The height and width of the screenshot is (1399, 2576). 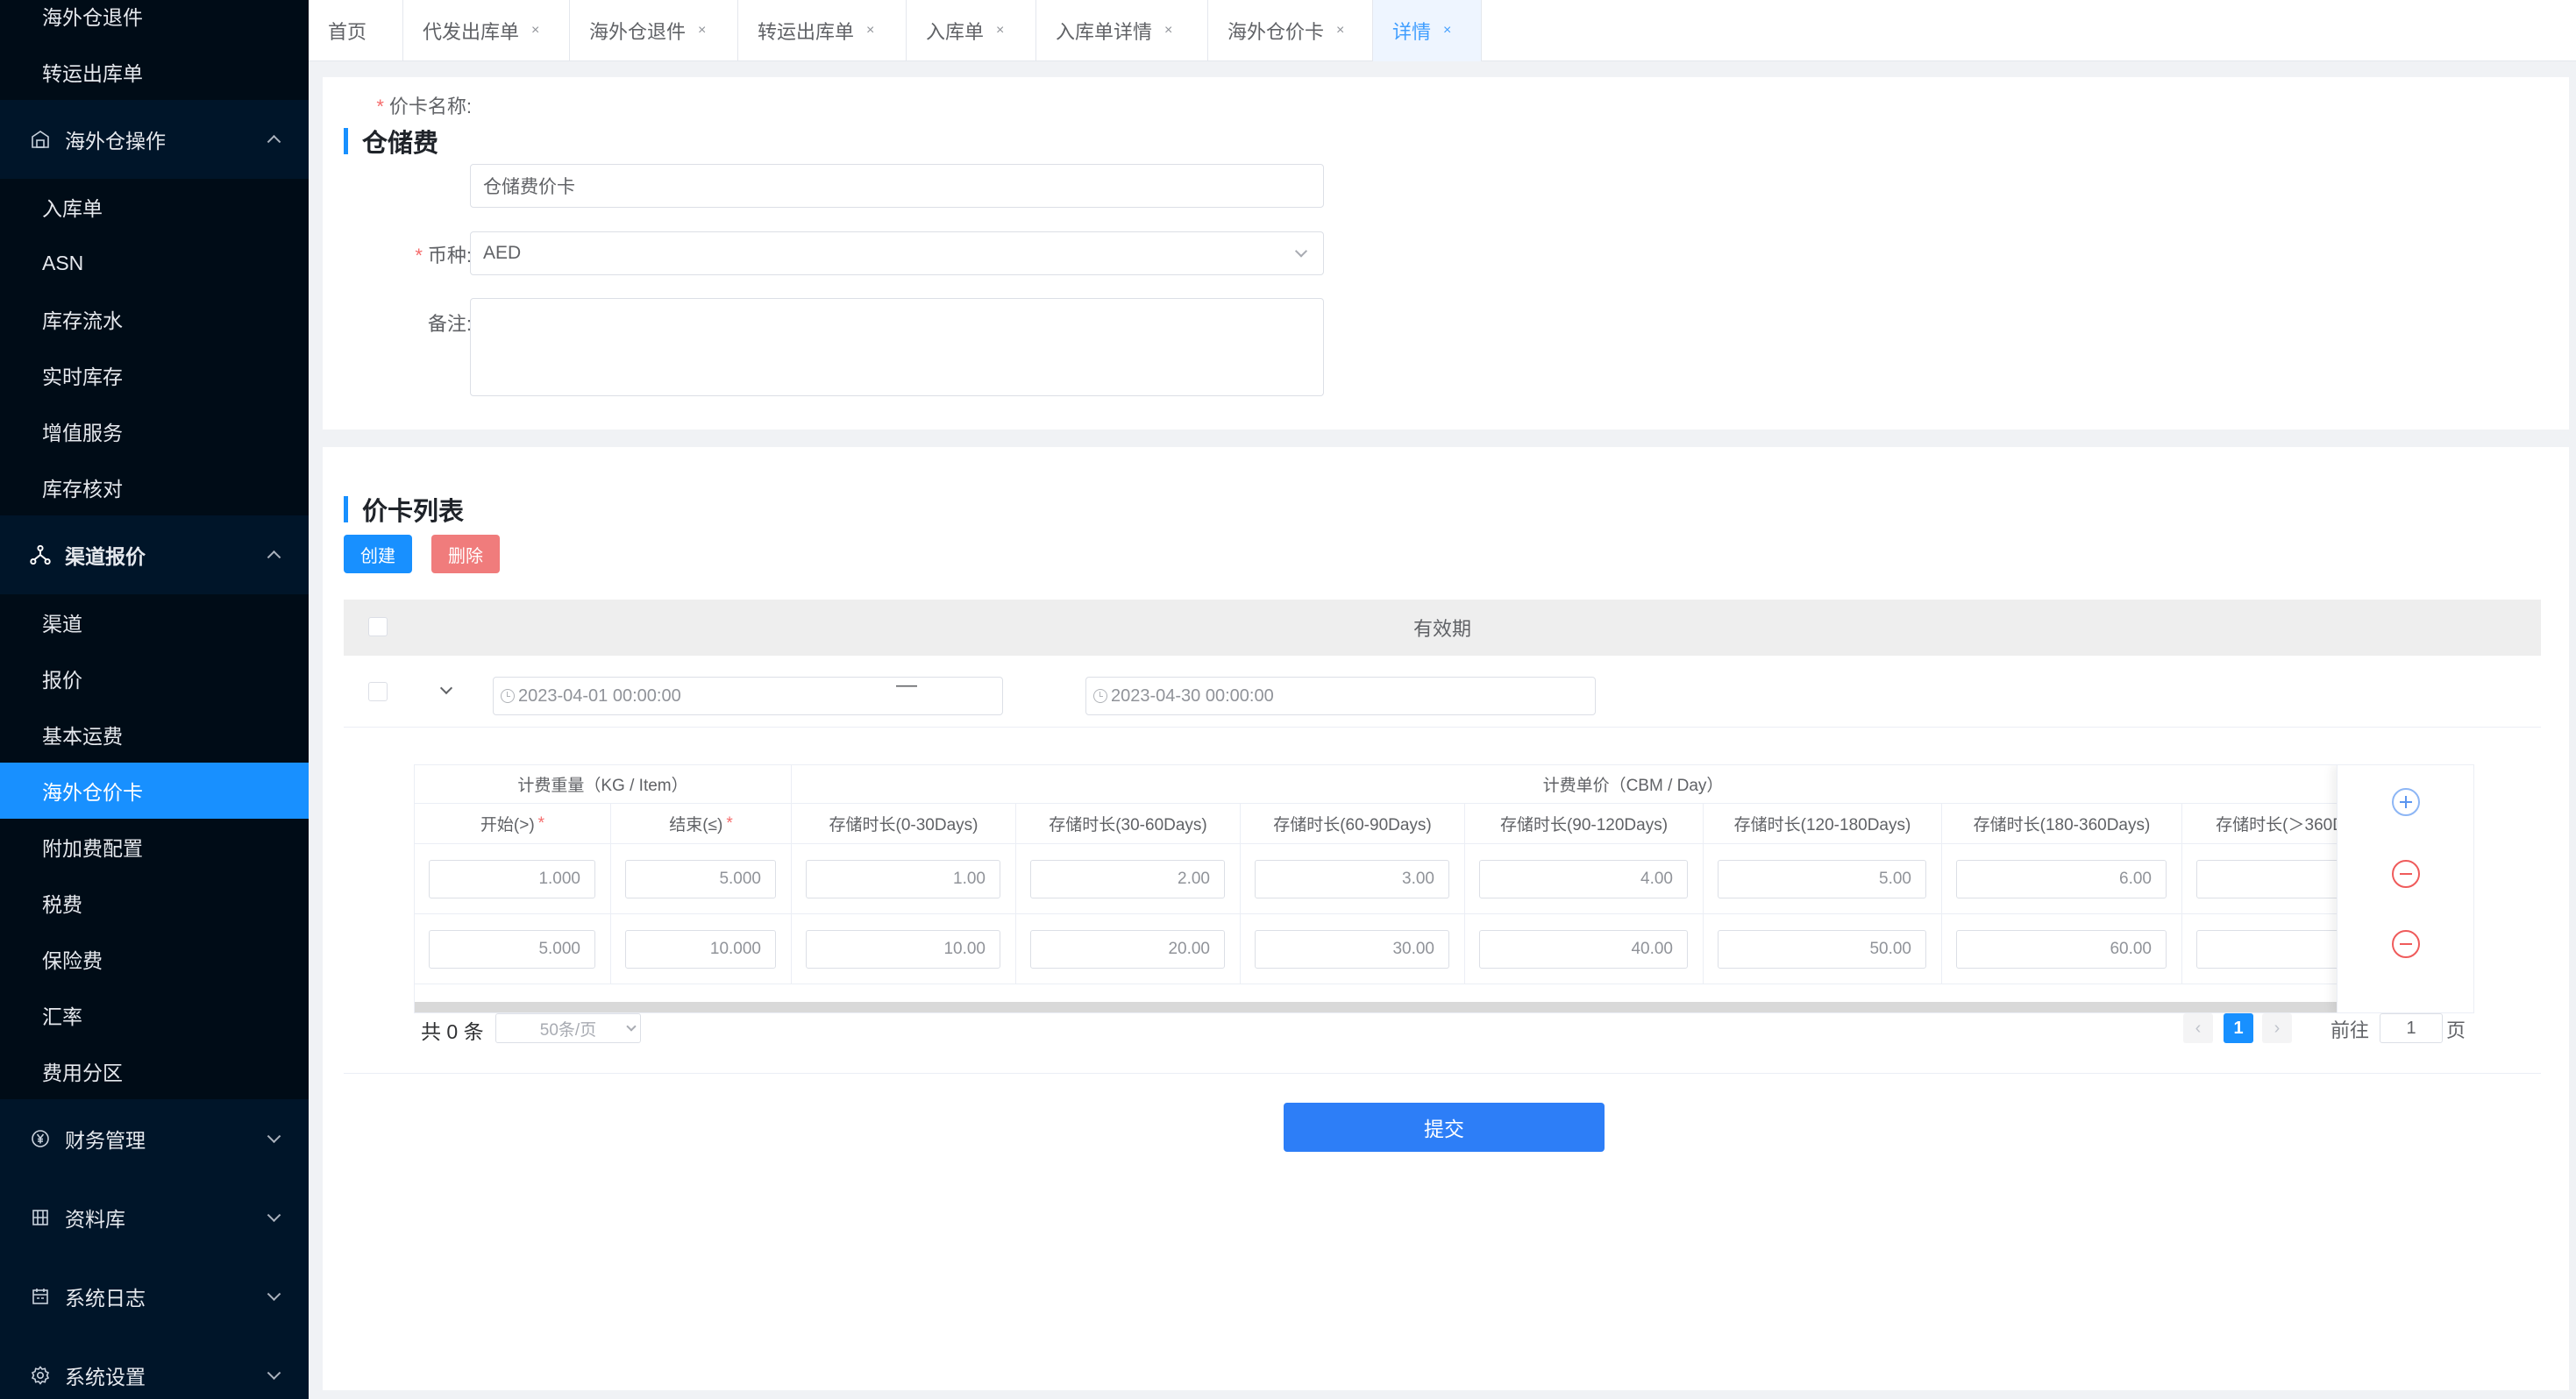 I want to click on tab-4: 入库单 ×, so click(x=971, y=31).